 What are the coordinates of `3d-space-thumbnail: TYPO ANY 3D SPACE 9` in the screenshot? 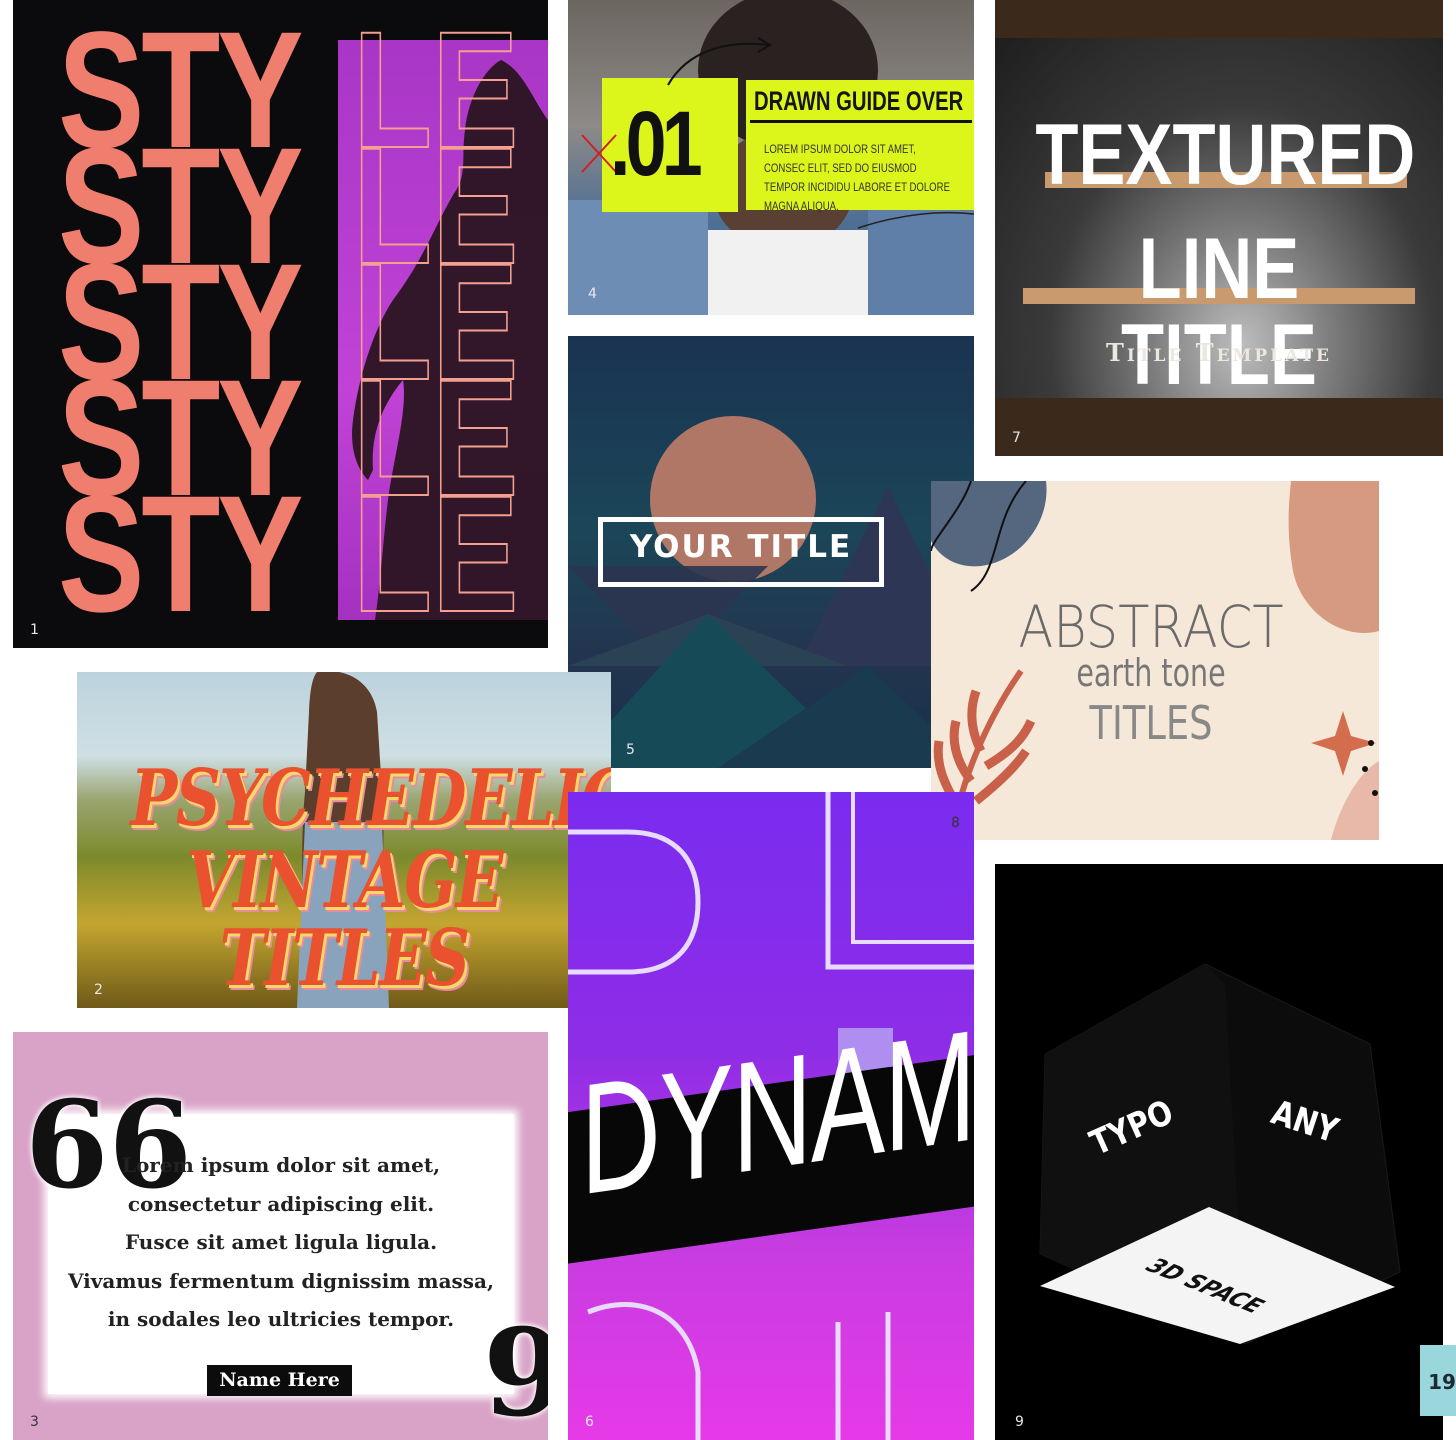 It's located at (1219, 1152).